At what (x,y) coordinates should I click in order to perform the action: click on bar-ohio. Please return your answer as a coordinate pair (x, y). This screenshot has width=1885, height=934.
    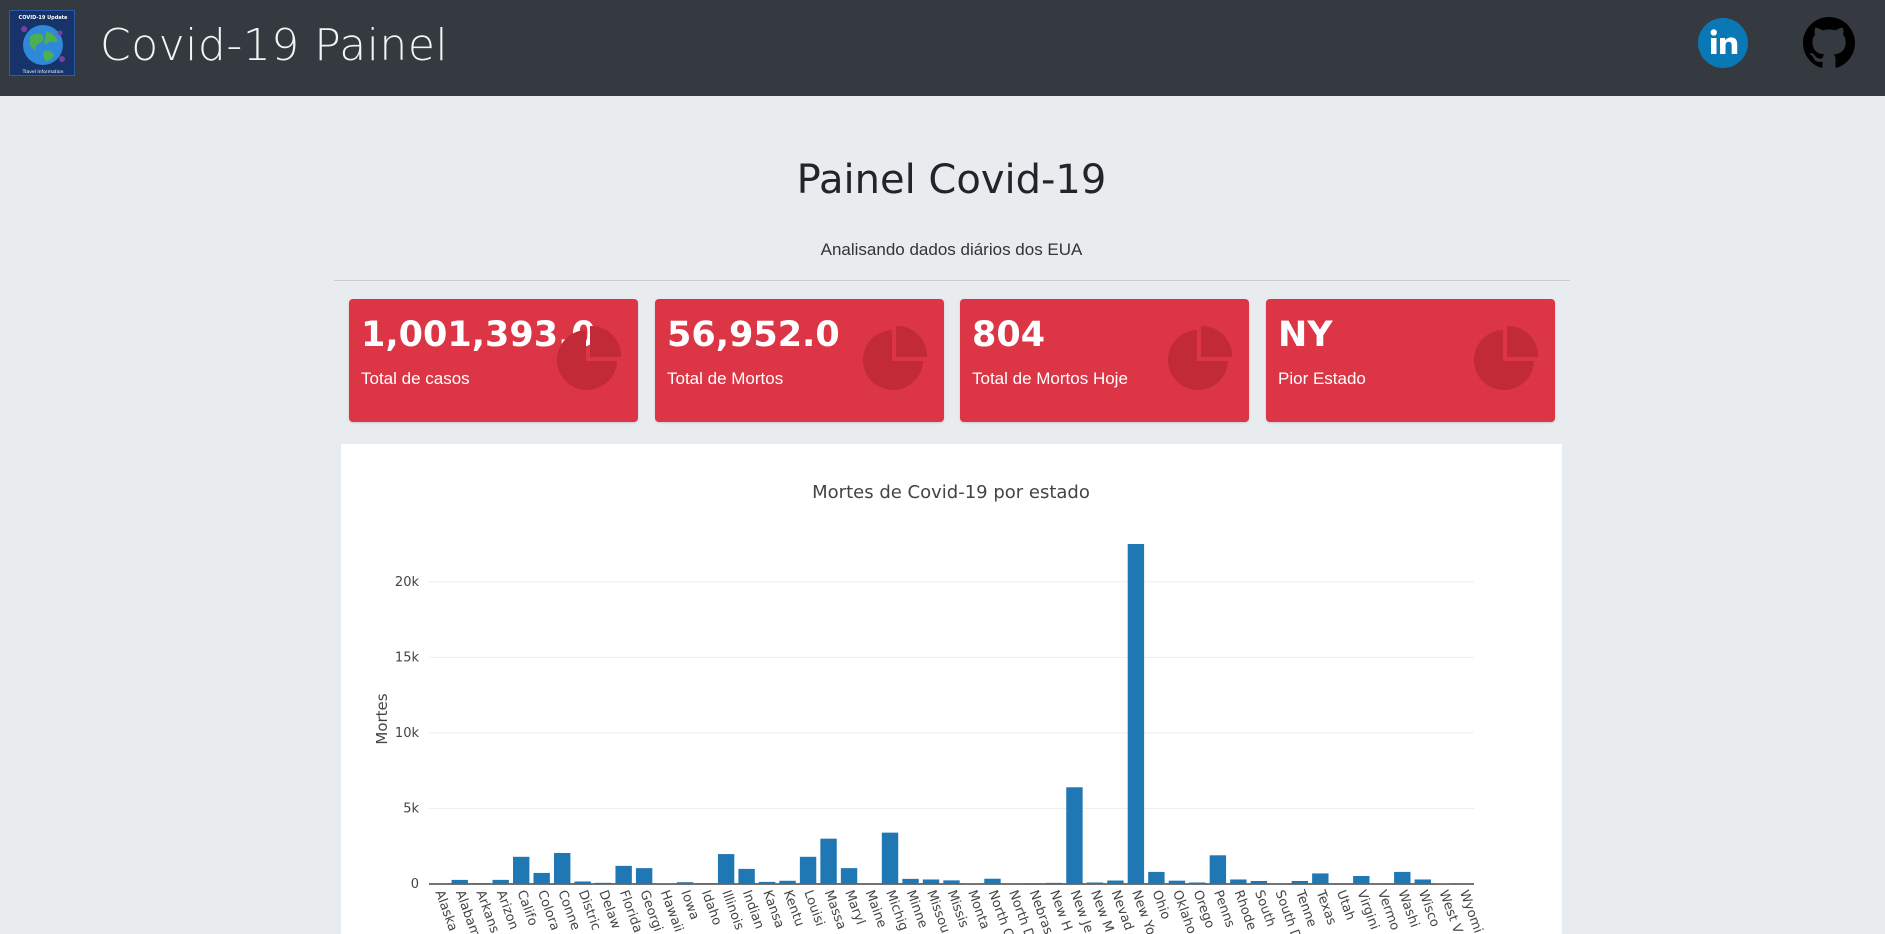
    Looking at the image, I should click on (1156, 877).